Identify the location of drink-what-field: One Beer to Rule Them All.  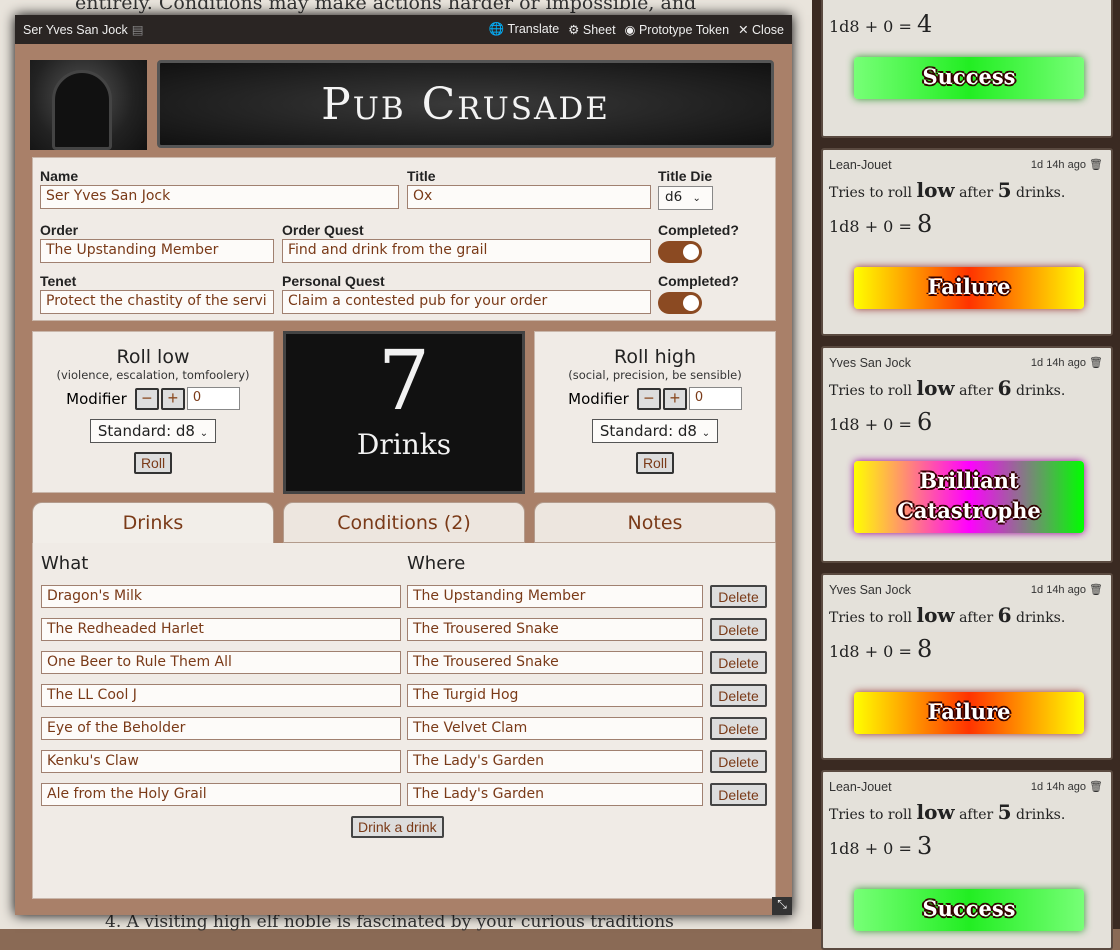
(221, 662).